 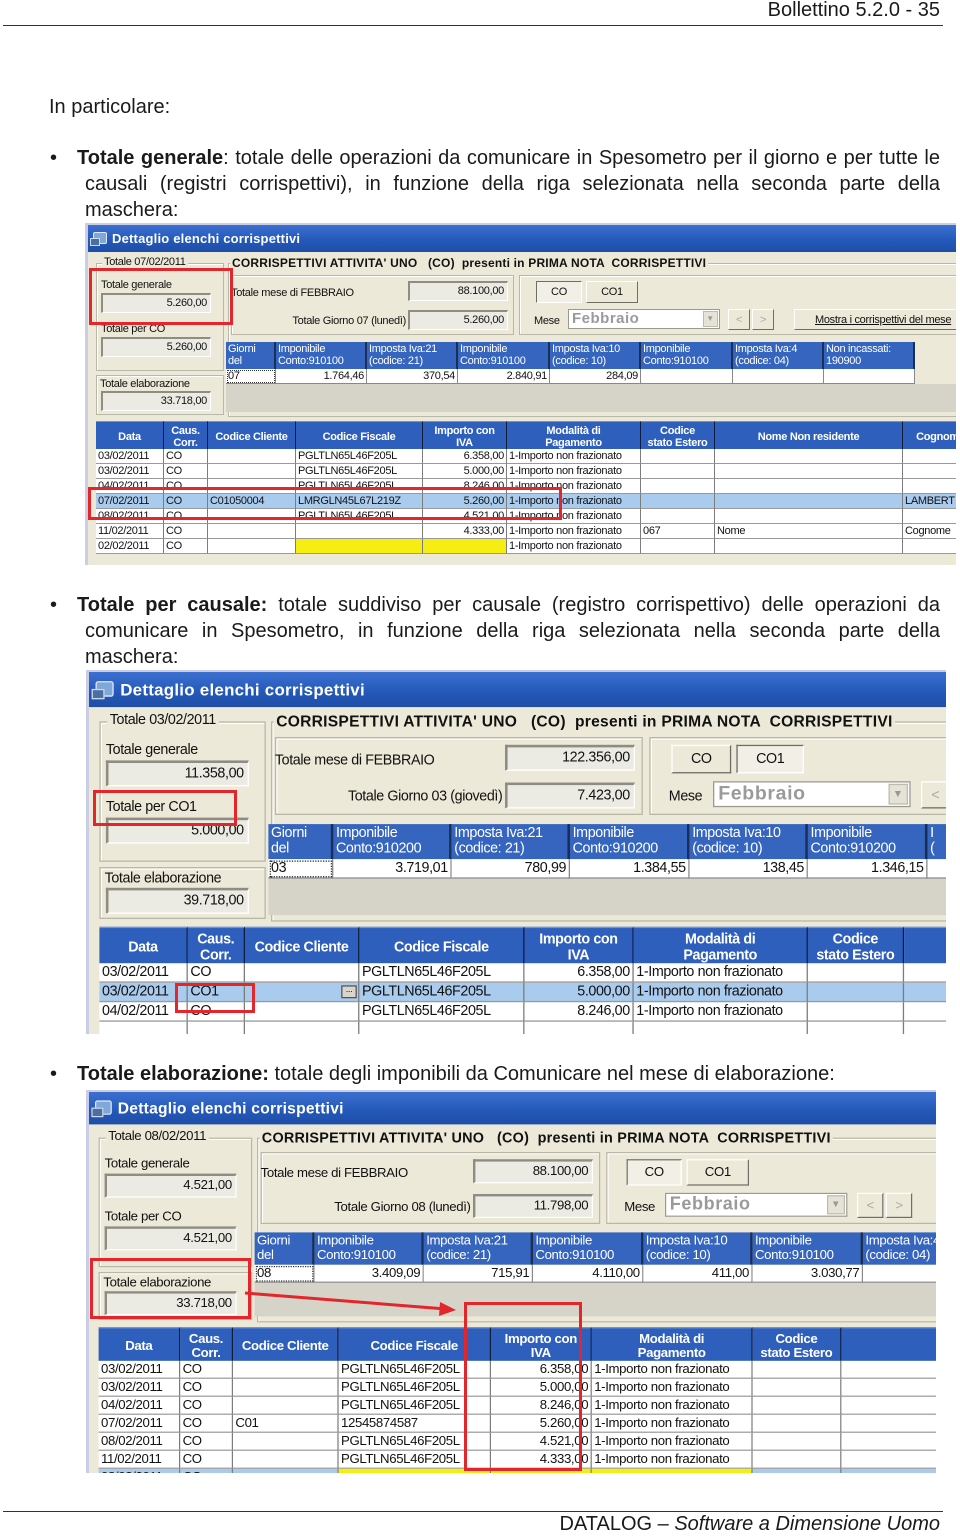 I want to click on table-cell: 08/02/2011, so click(x=139, y=1441).